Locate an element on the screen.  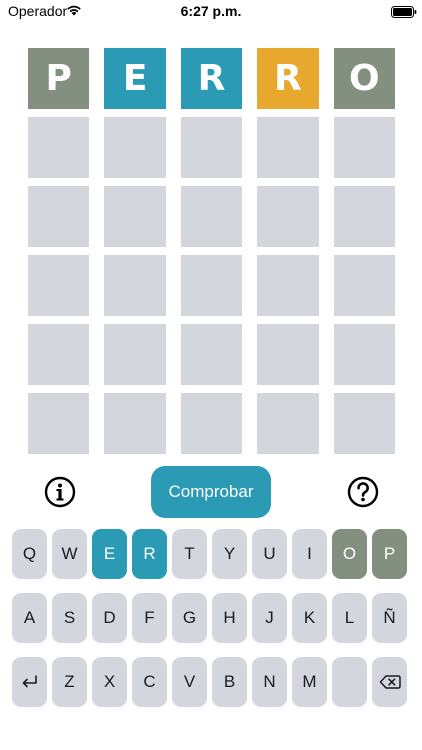
blank-key is located at coordinates (349, 682).